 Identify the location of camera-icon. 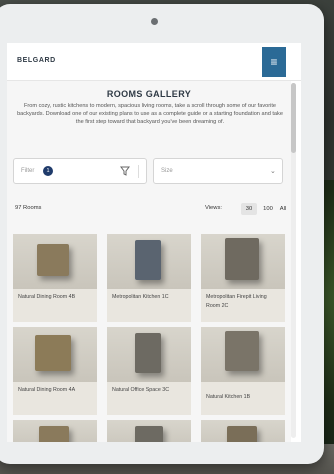
(154, 21).